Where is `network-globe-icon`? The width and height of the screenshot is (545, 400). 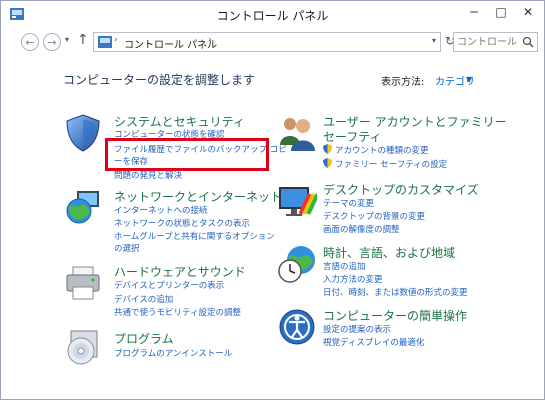
network-globe-icon is located at coordinates (83, 207).